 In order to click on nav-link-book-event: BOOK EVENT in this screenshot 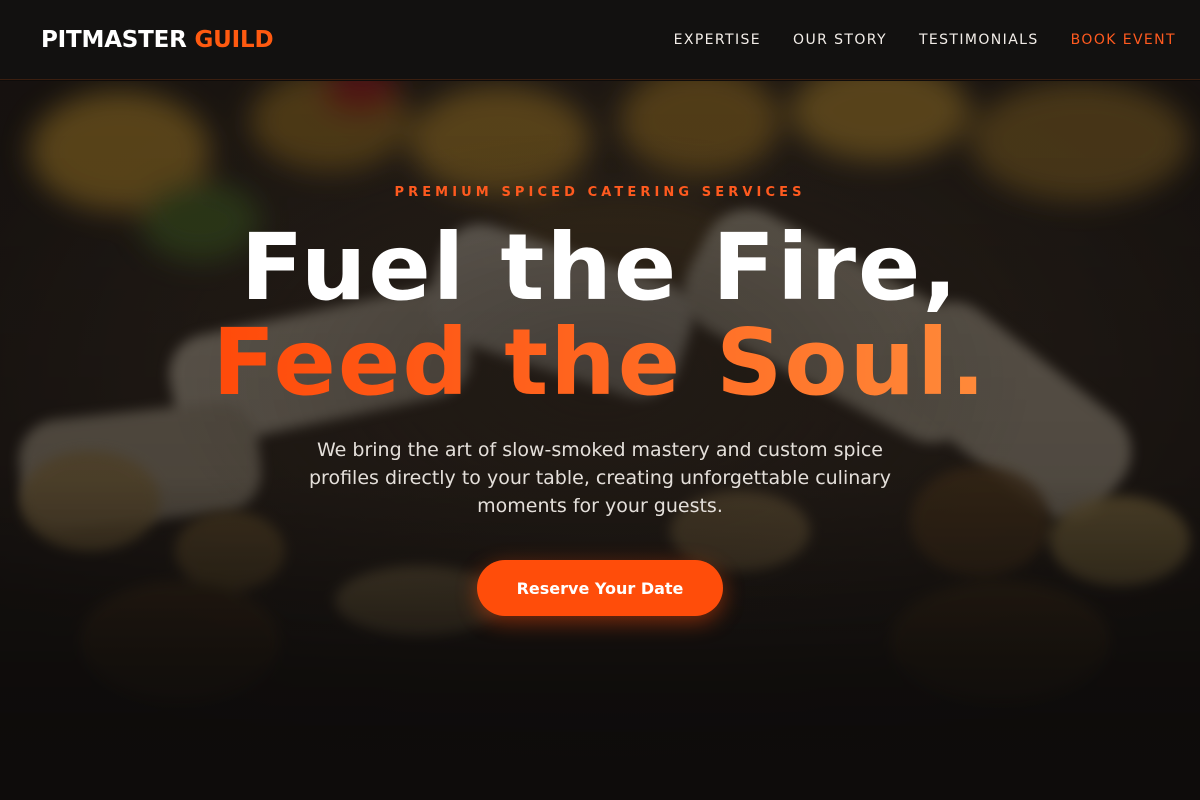, I will do `click(1123, 40)`.